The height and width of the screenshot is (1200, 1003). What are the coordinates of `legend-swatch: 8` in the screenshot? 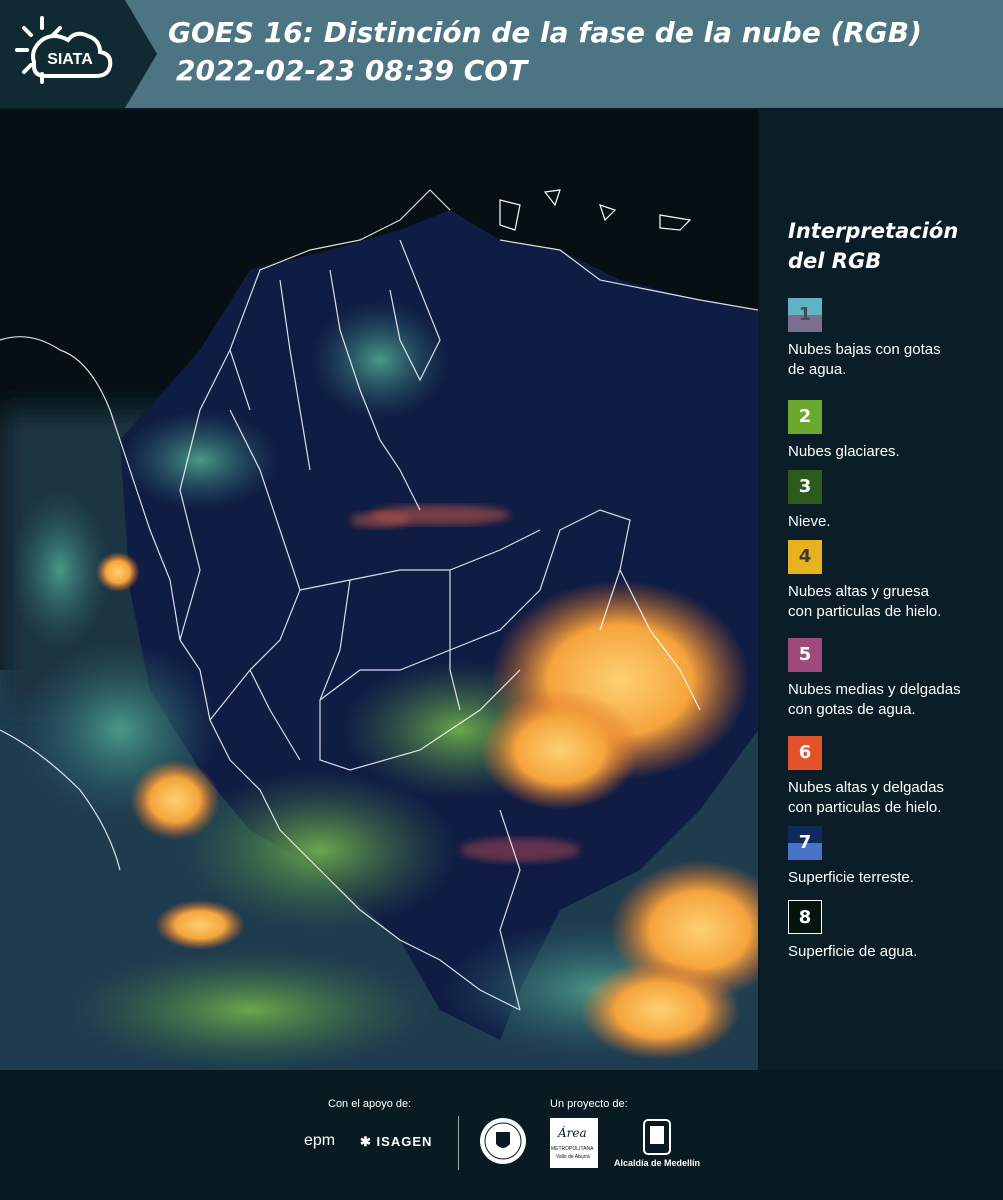 It's located at (805, 917).